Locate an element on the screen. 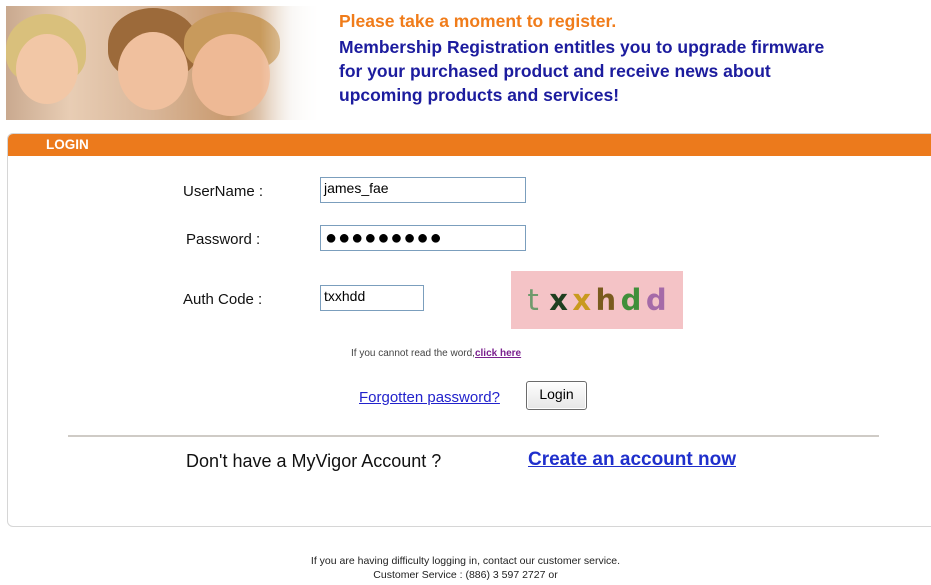 The image size is (931, 585). forgot-password-link: Forgotten password? is located at coordinates (429, 397).